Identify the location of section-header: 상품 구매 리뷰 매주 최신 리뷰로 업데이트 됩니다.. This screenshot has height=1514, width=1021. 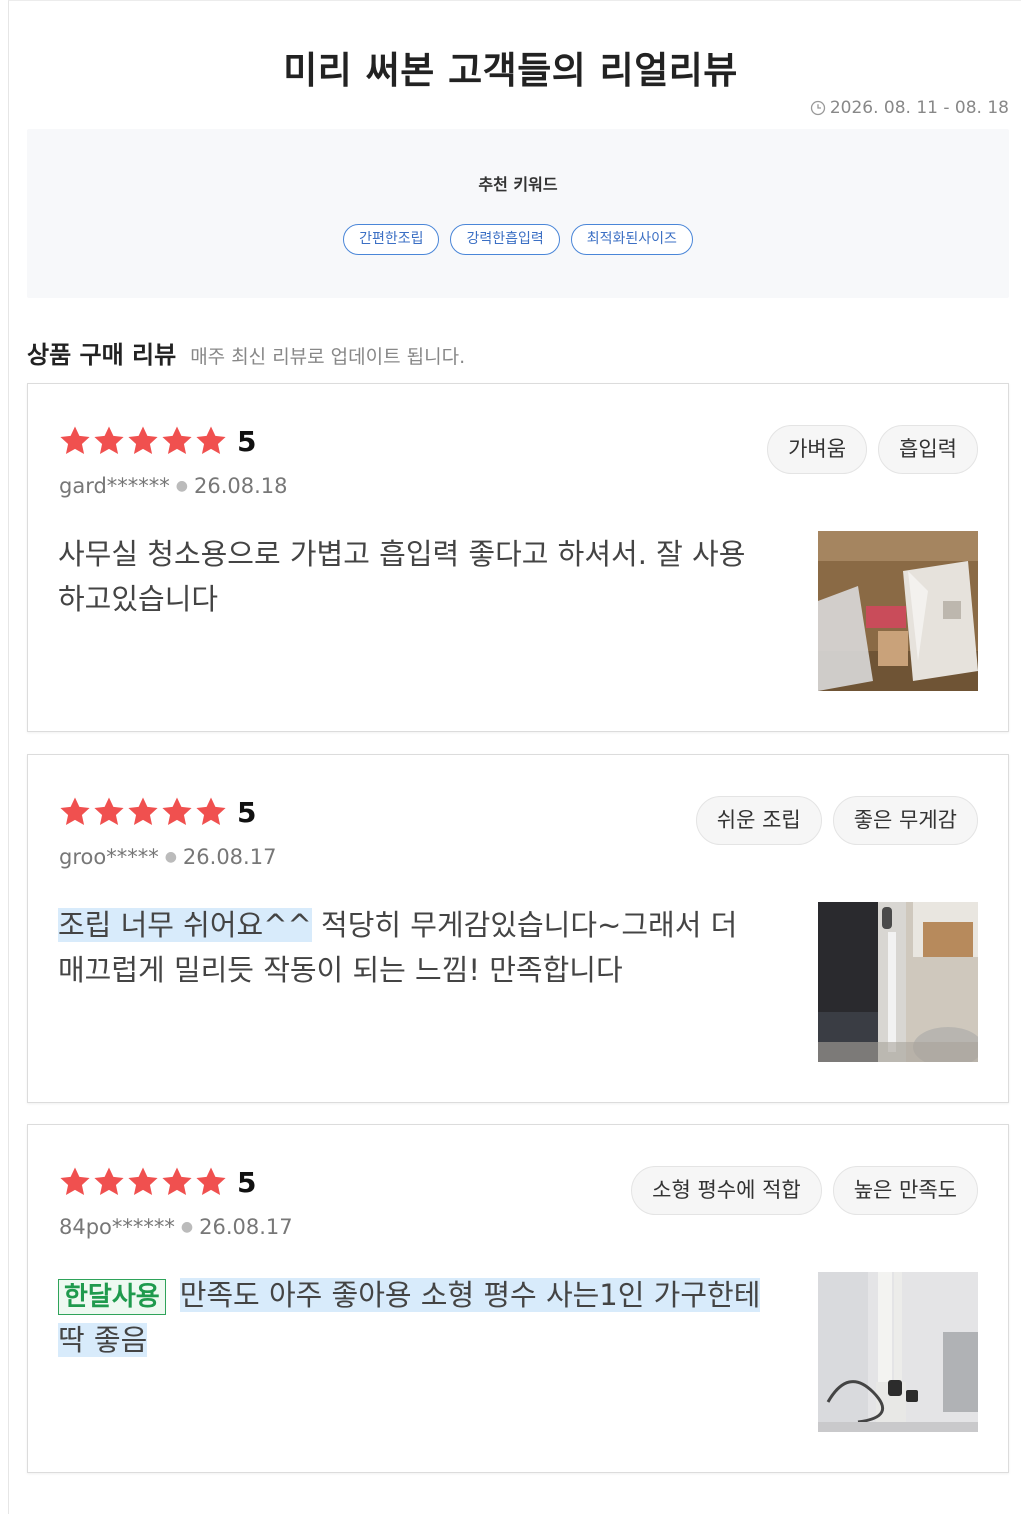
(246, 352).